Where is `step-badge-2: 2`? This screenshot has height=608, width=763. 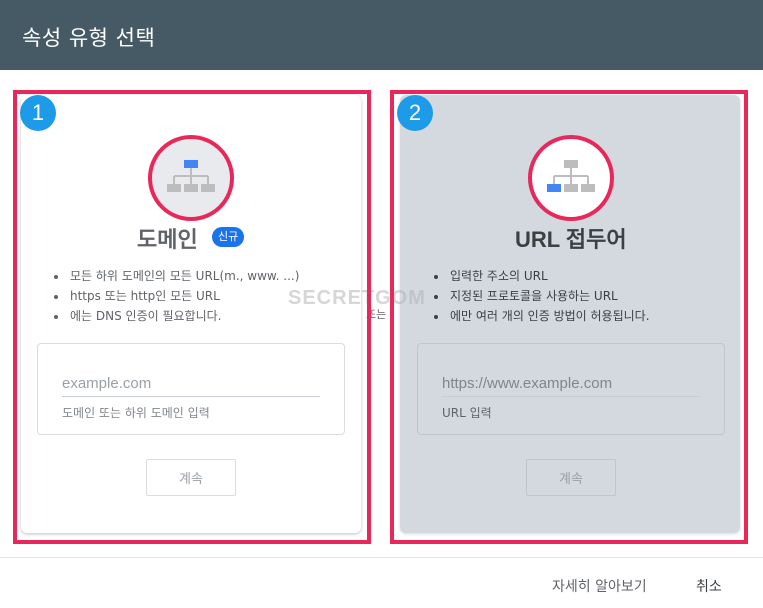 step-badge-2: 2 is located at coordinates (415, 113).